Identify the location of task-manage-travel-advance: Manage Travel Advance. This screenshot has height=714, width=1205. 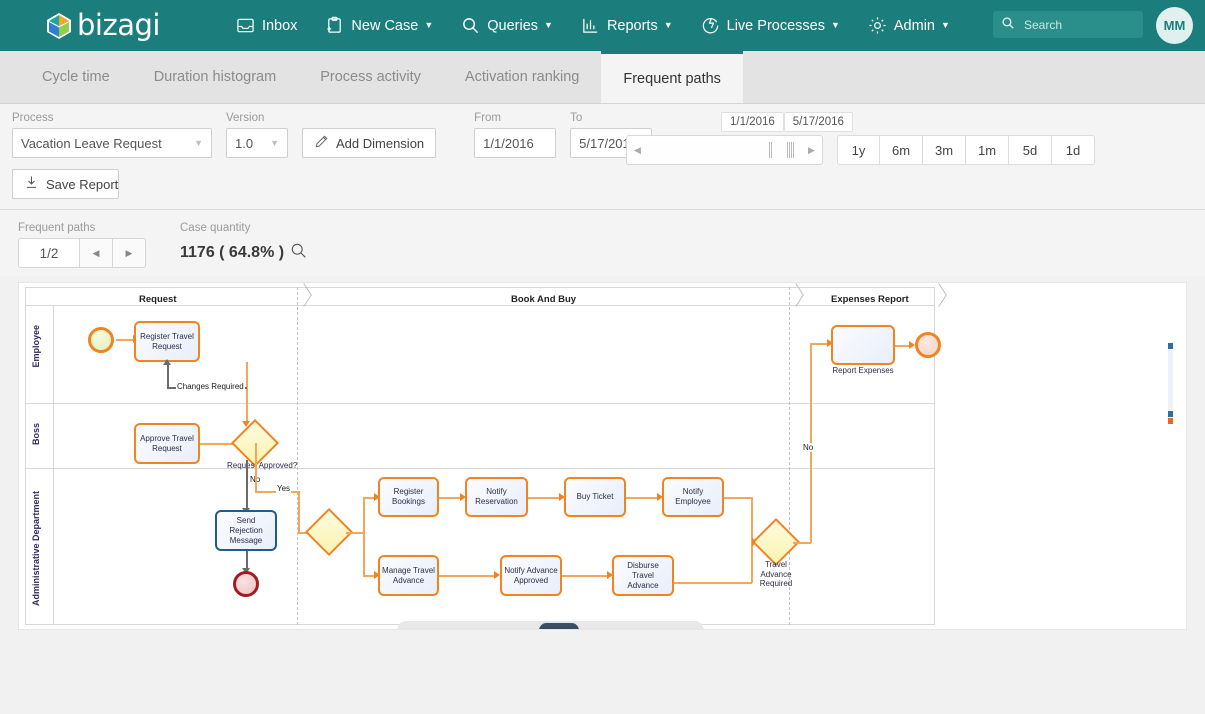
(408, 575).